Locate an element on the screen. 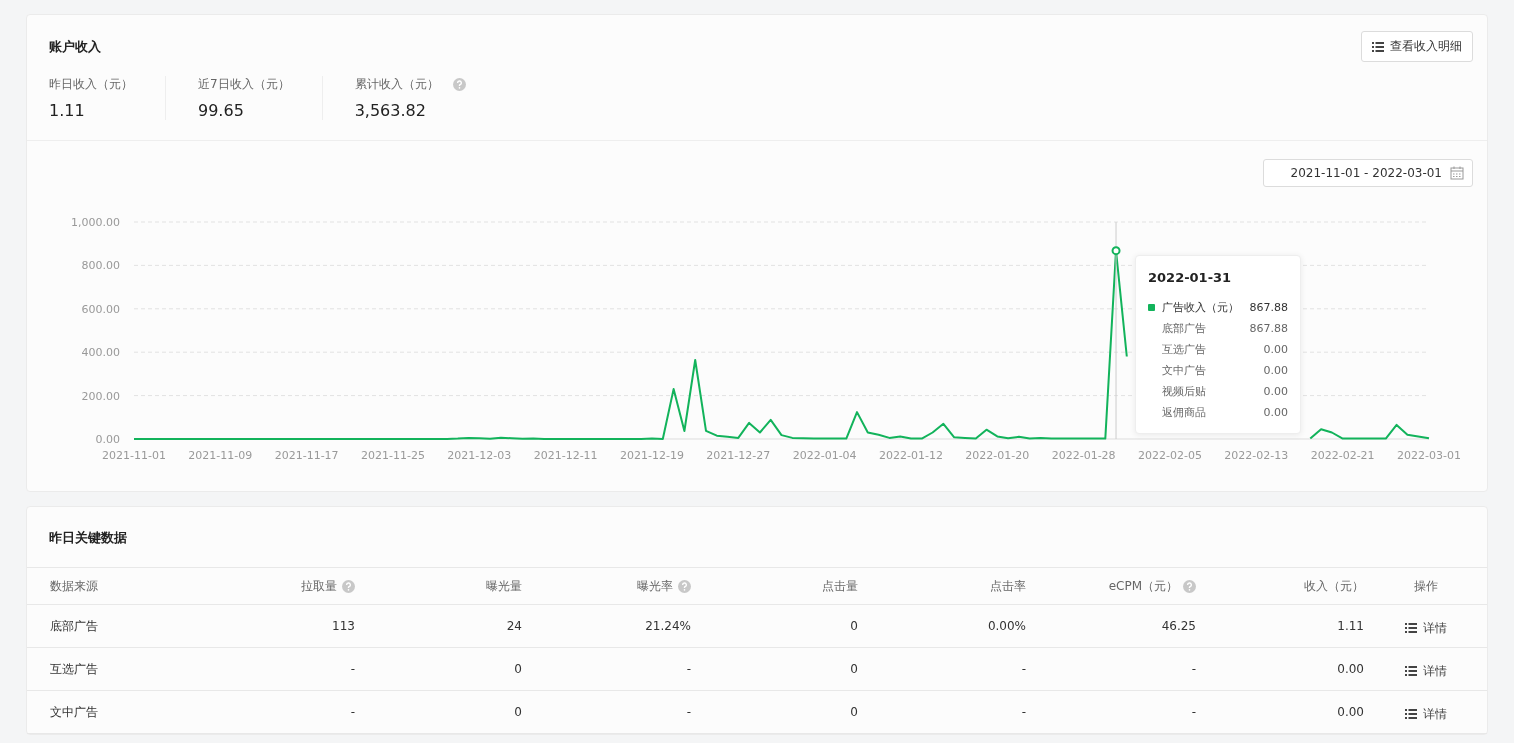 The width and height of the screenshot is (1514, 743). column-header: 点击率 is located at coordinates (1008, 586).